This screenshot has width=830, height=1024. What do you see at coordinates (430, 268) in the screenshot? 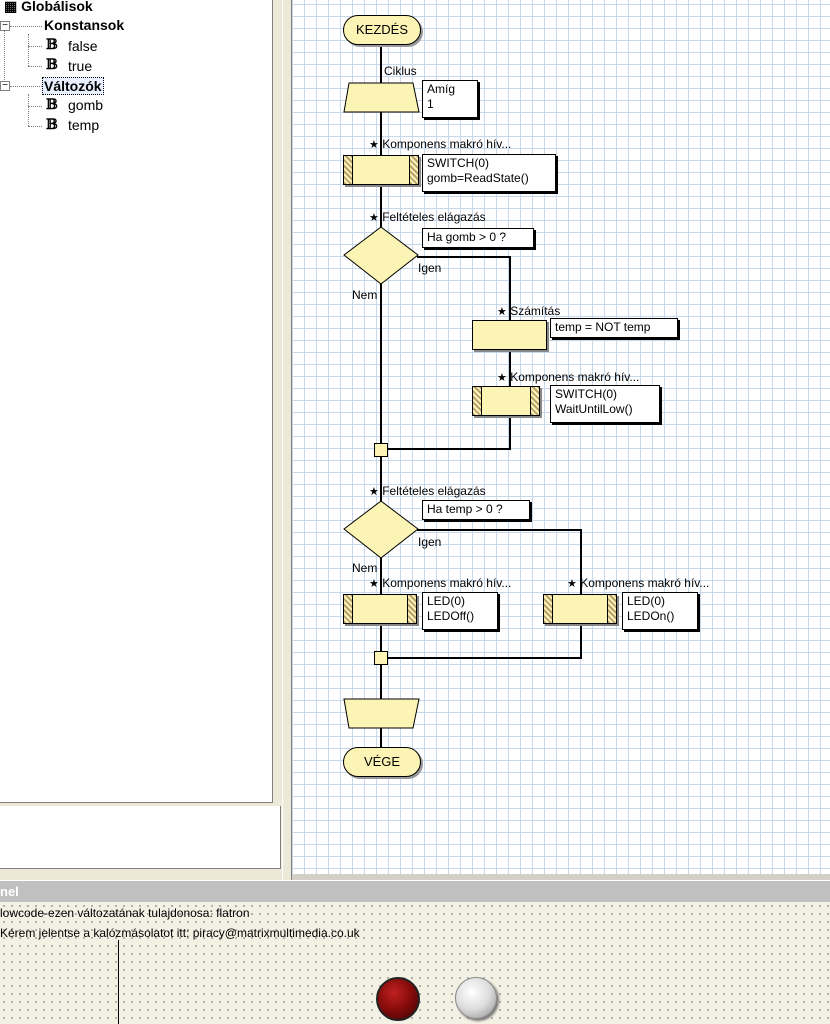
I see `decision1-yes-label: Igen` at bounding box center [430, 268].